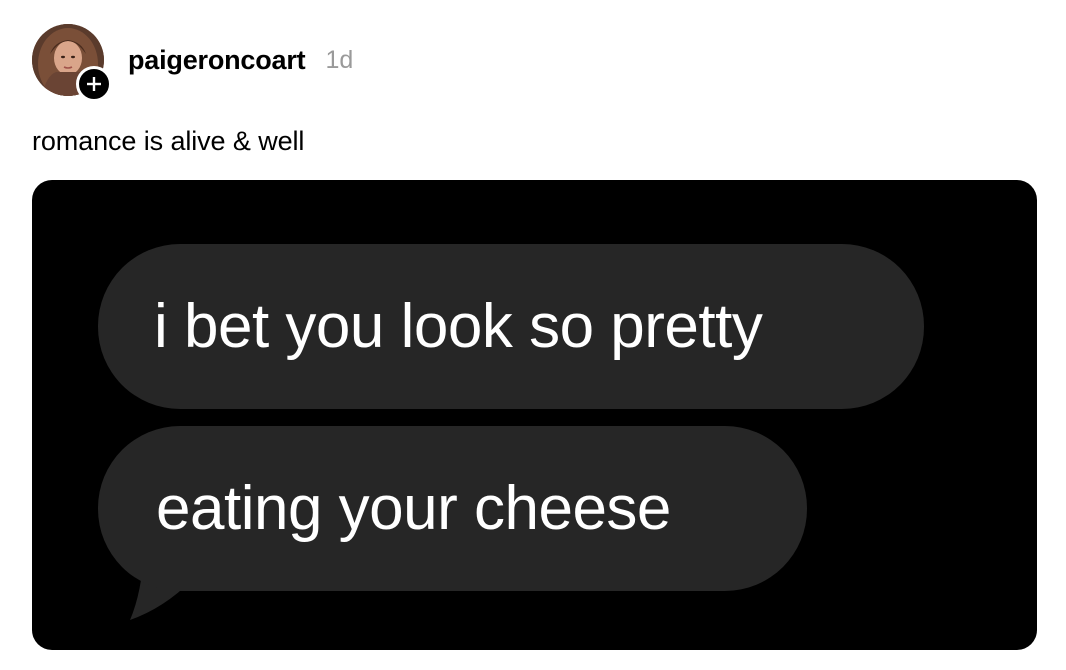 The height and width of the screenshot is (670, 1066). Describe the element at coordinates (339, 59) in the screenshot. I see `post-timestamp: 1d` at that location.